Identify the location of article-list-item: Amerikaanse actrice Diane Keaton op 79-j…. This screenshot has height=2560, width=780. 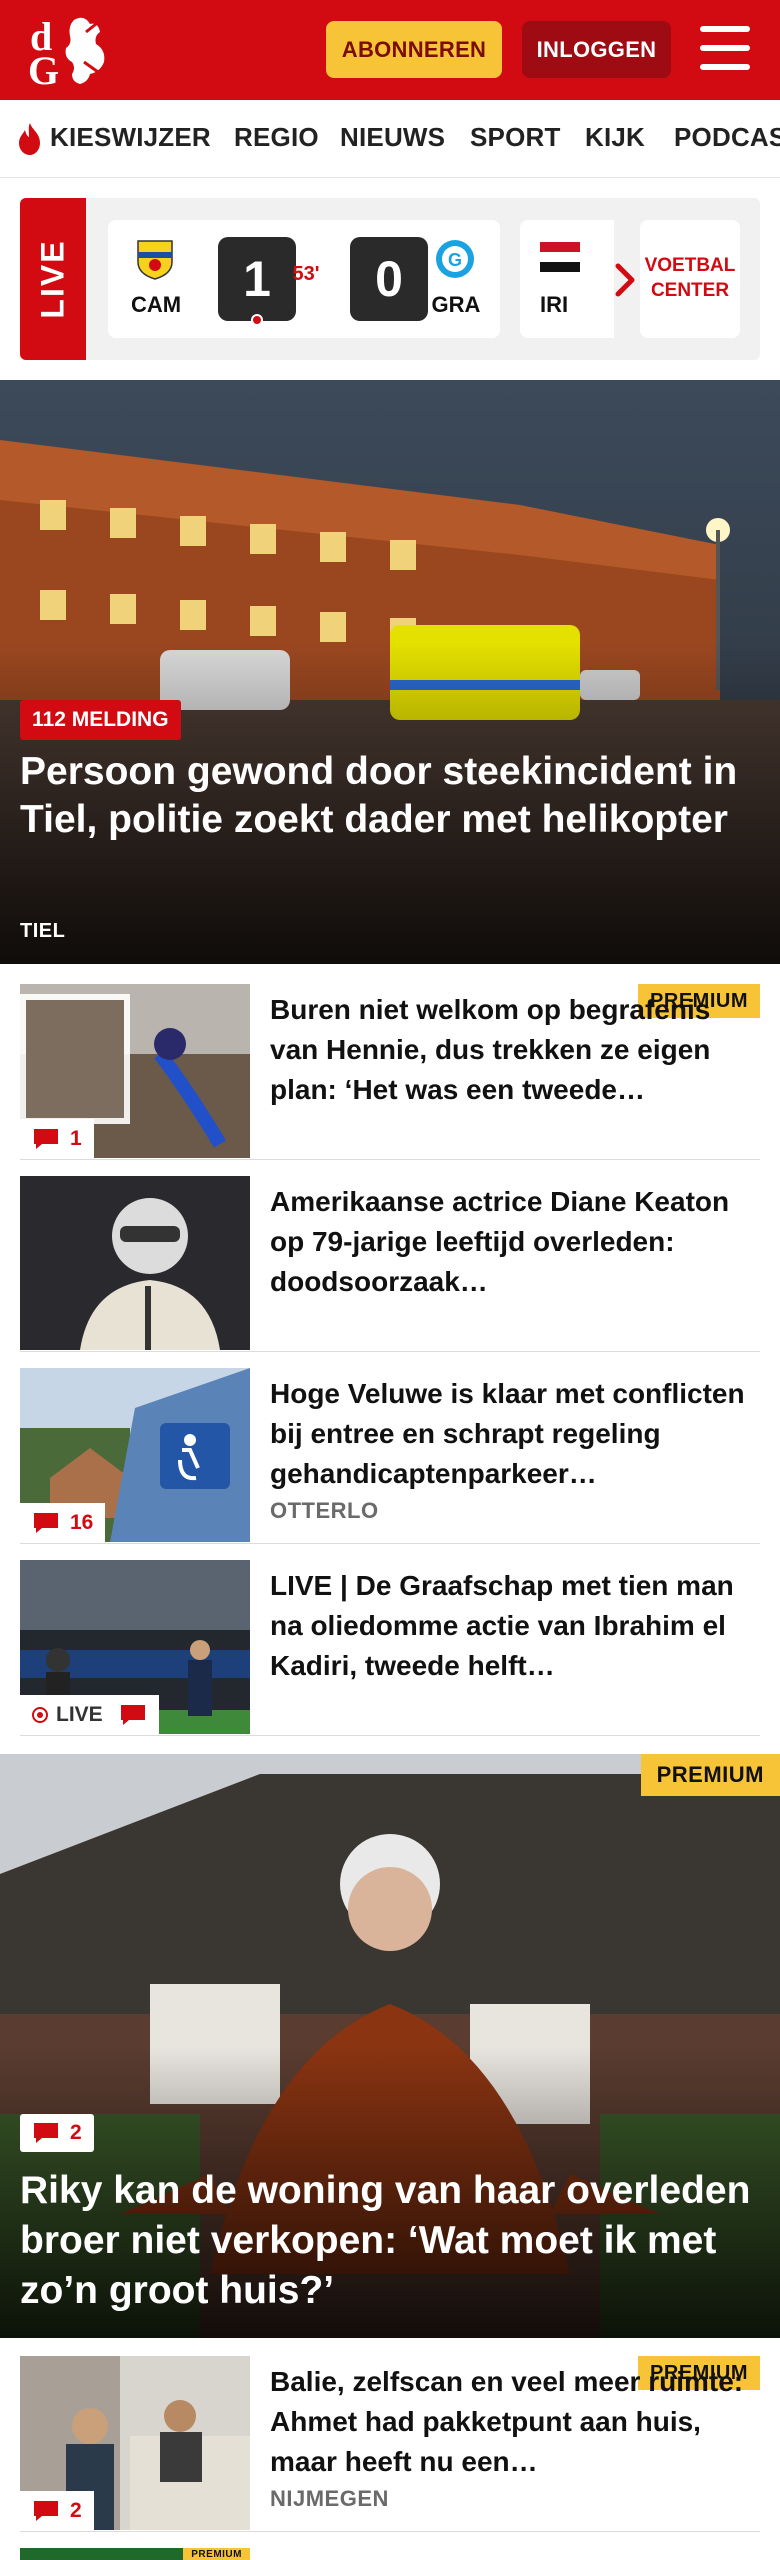
(390, 1264).